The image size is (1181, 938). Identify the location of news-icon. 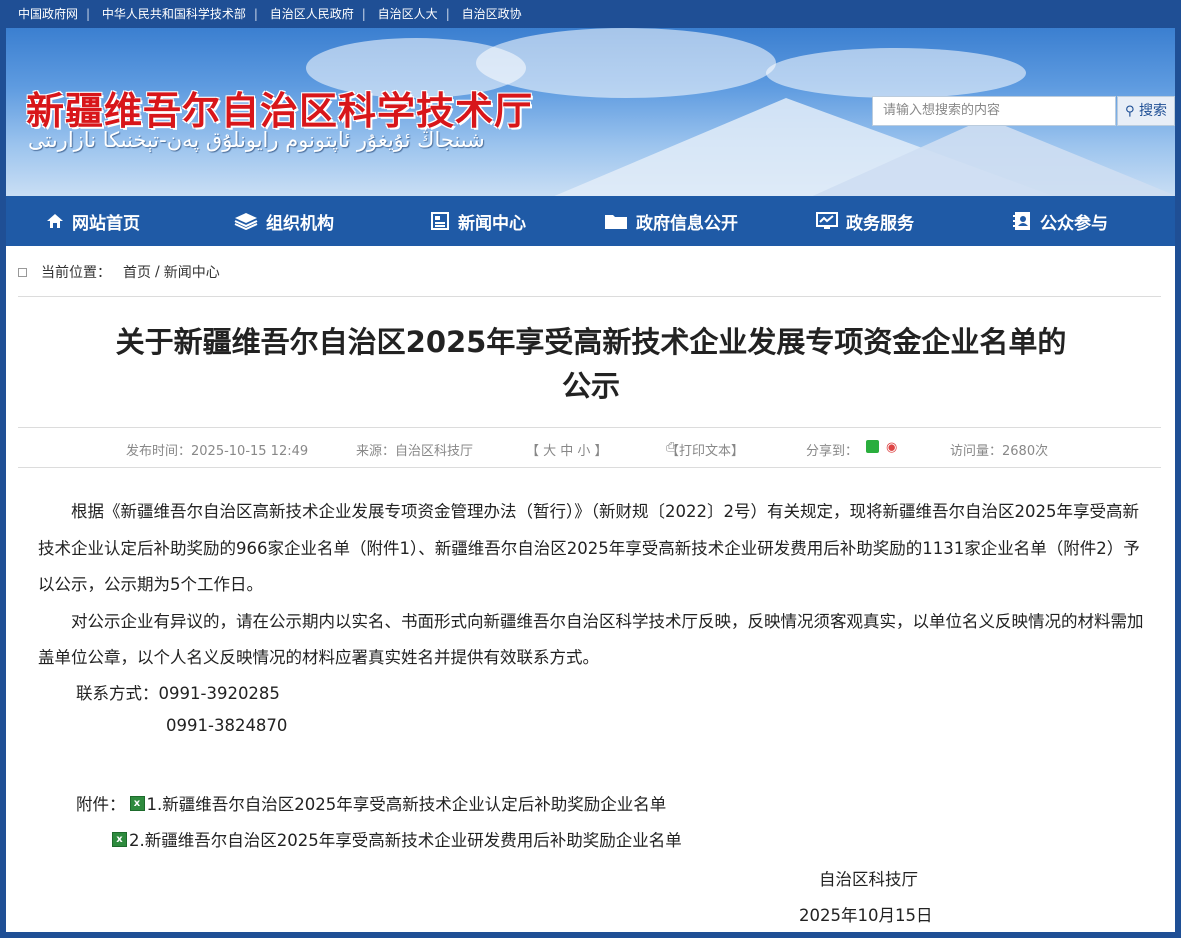
(440, 221).